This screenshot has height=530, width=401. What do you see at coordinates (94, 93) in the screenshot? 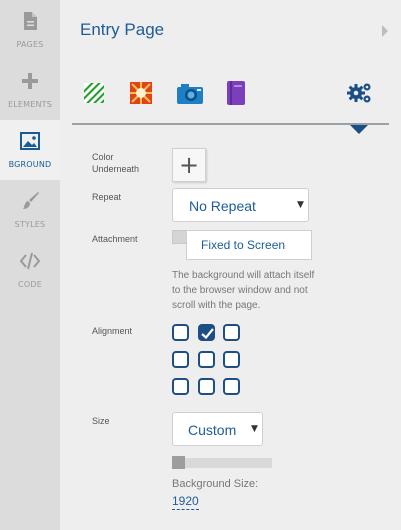
I see `stripes-pattern-icon` at bounding box center [94, 93].